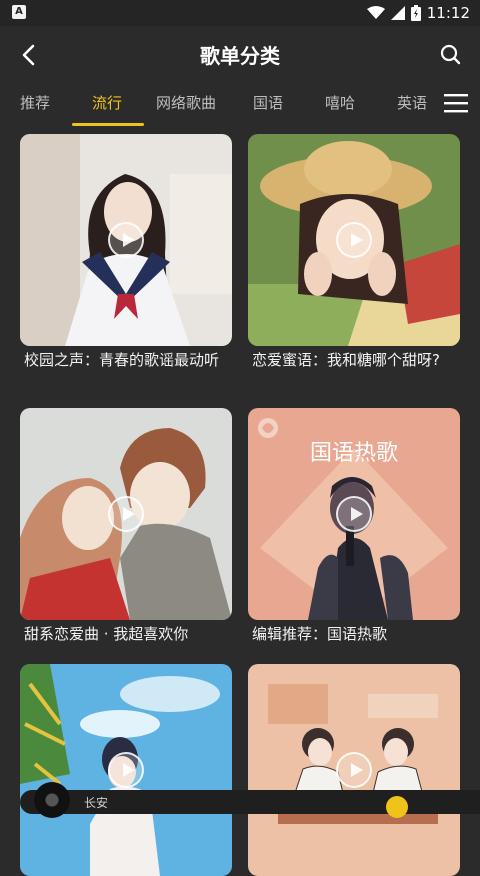 This screenshot has height=876, width=480. I want to click on mini-player: 长安, so click(250, 800).